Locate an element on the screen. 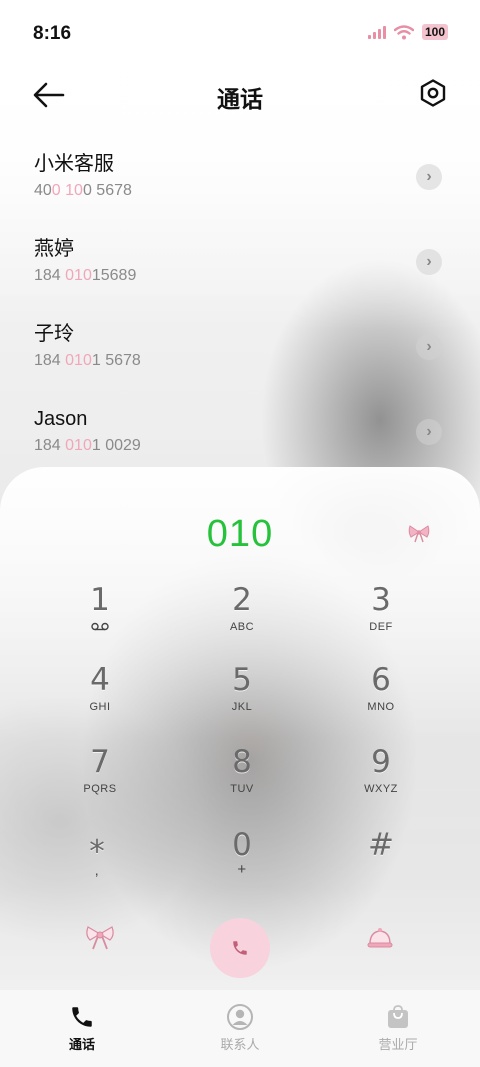  contact-number: 184 01015689 is located at coordinates (85, 275).